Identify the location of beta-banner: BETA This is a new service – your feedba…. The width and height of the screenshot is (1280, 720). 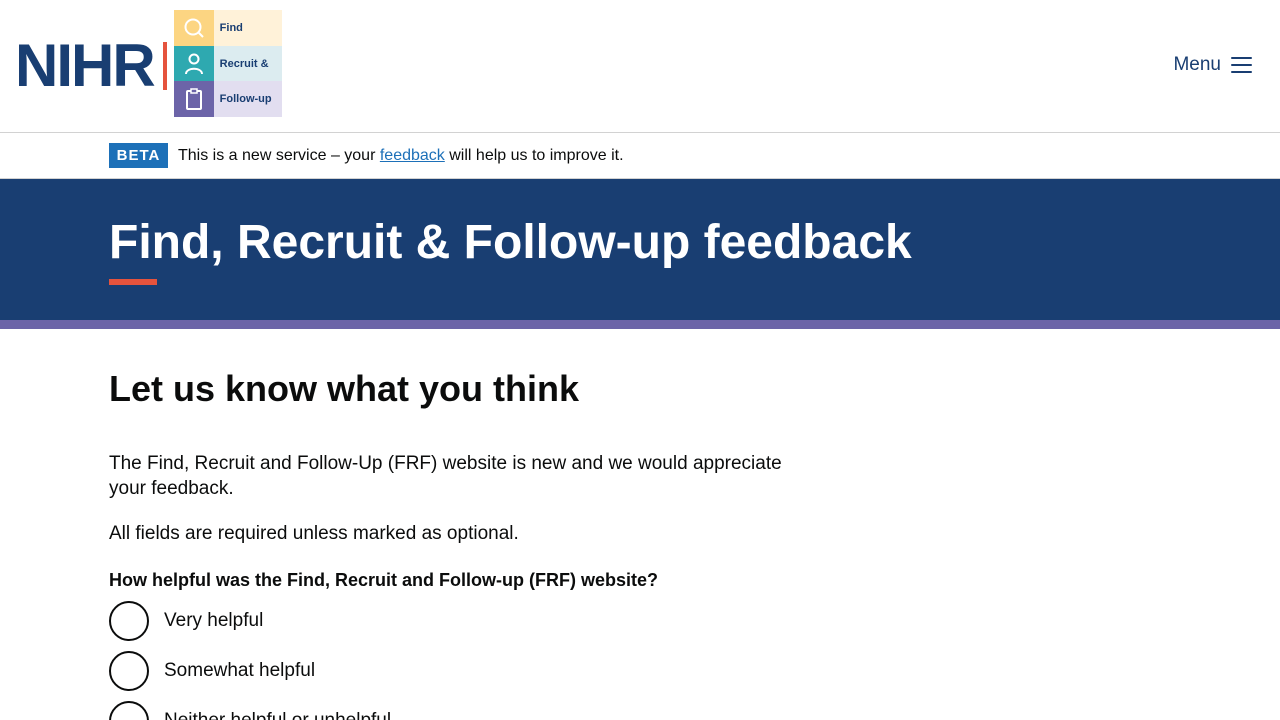
(640, 156).